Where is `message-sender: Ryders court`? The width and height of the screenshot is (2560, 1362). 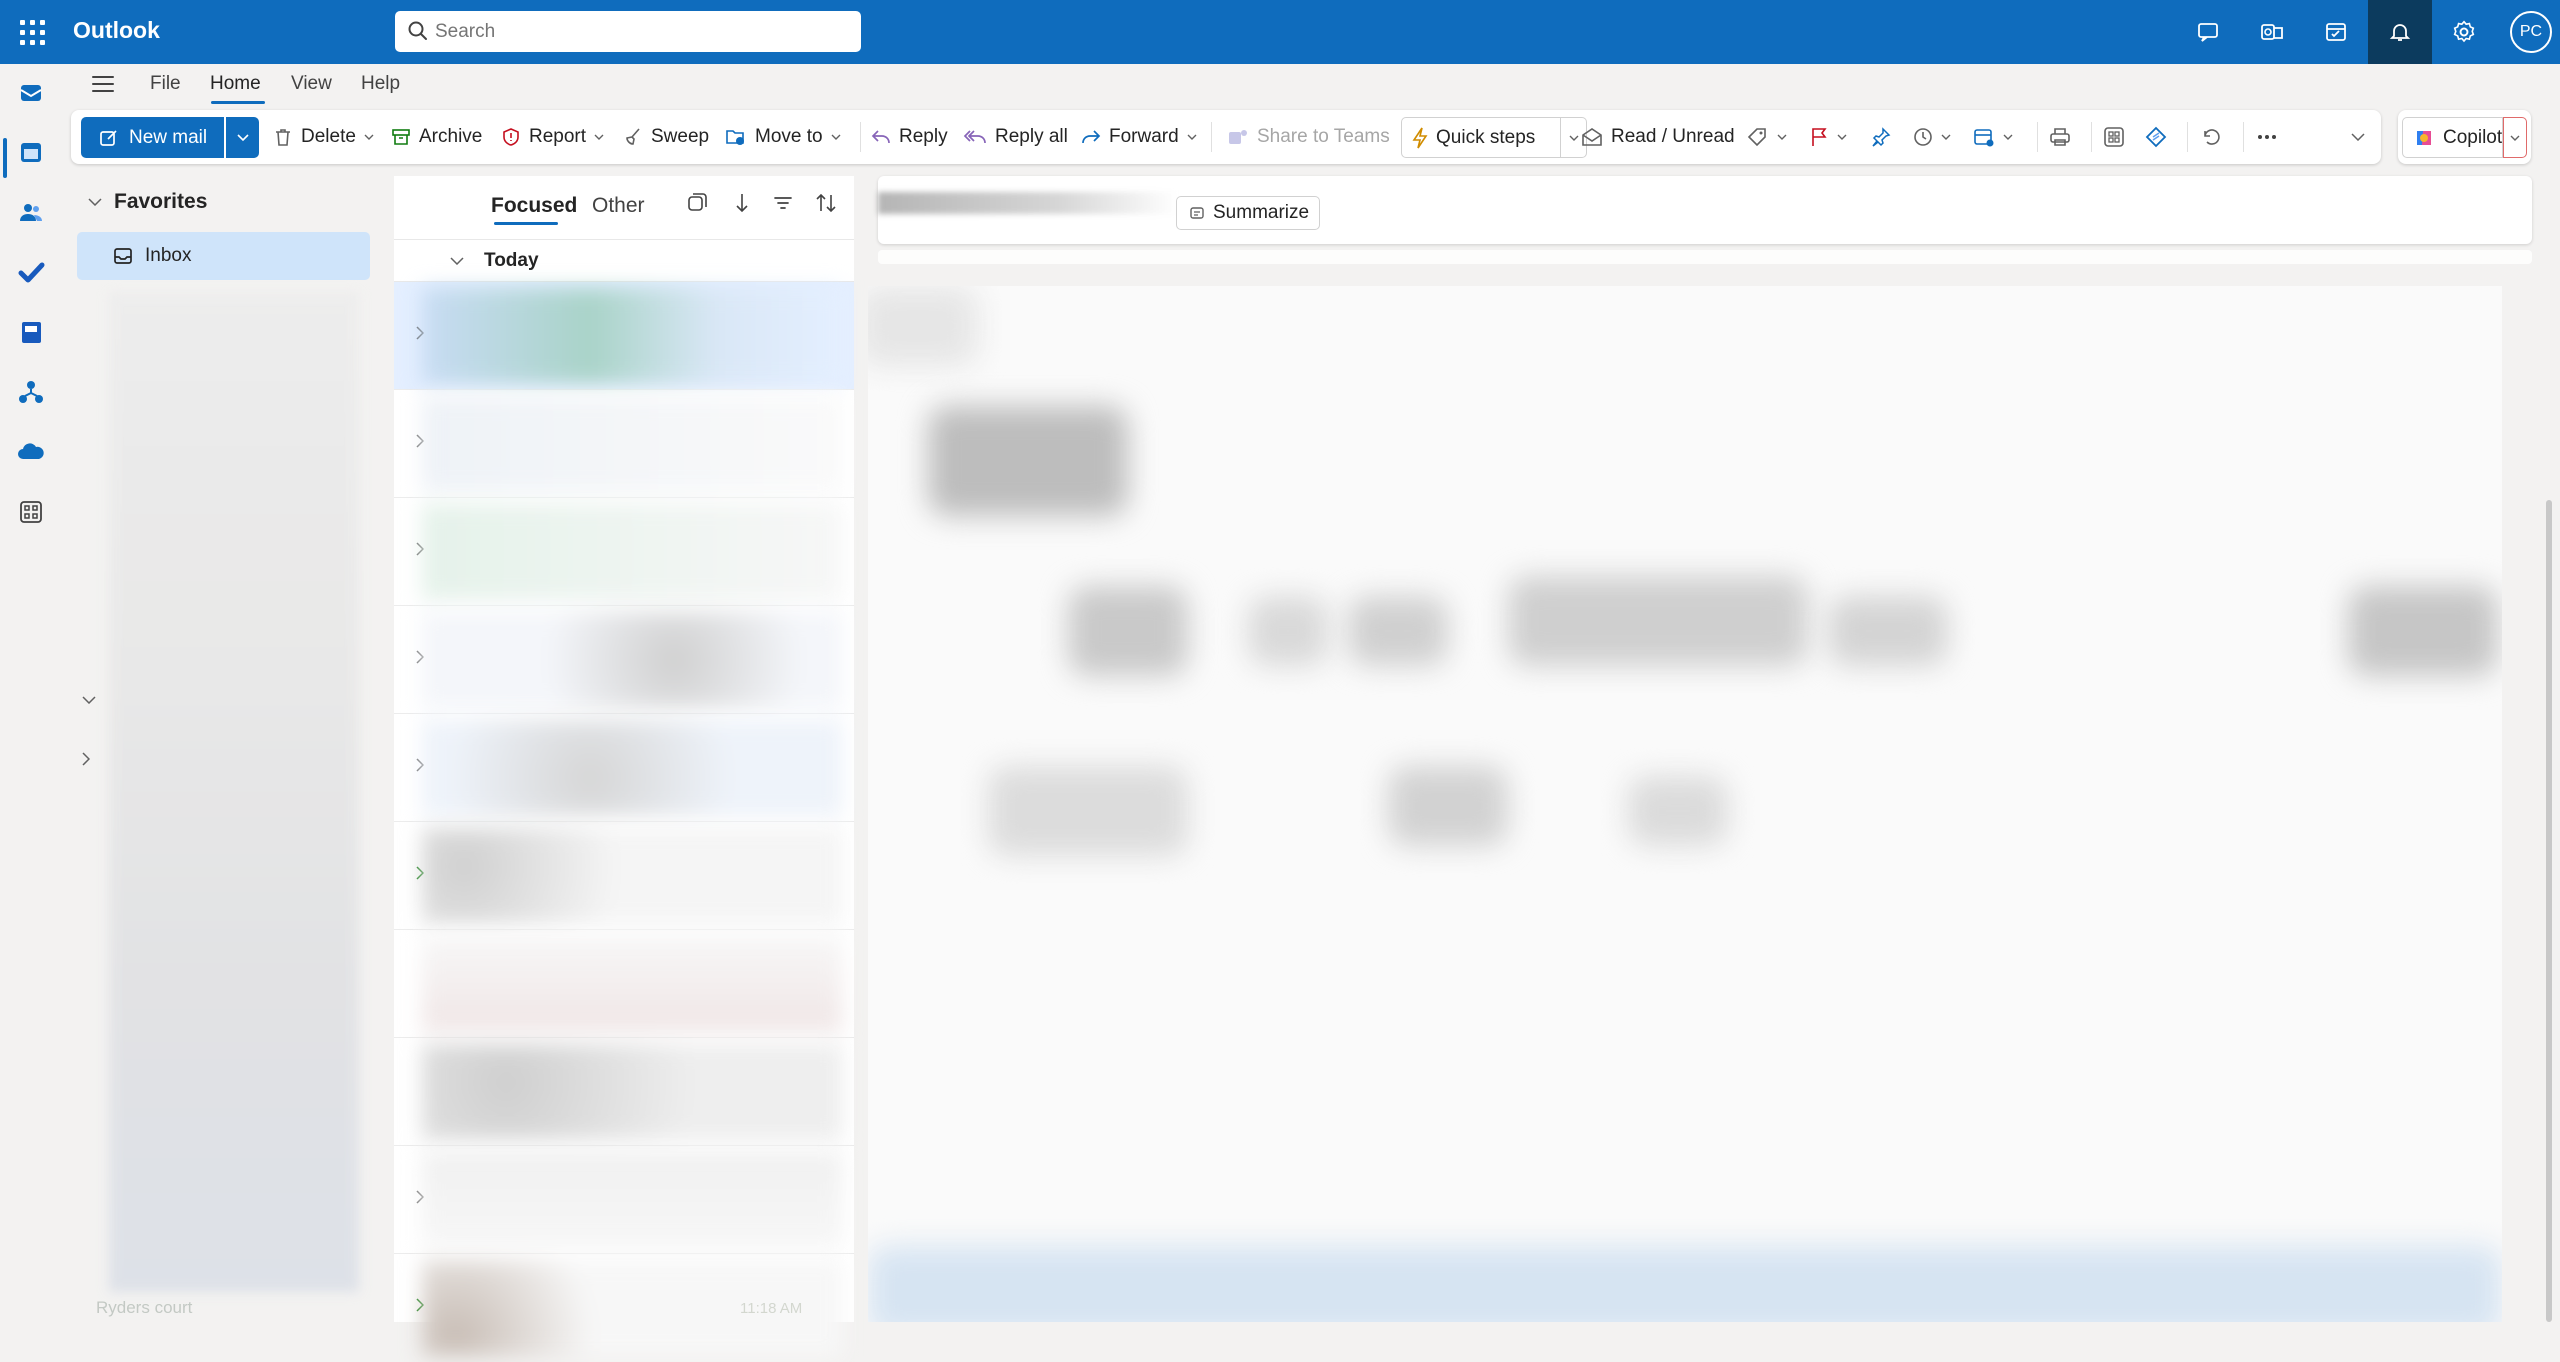 message-sender: Ryders court is located at coordinates (144, 1307).